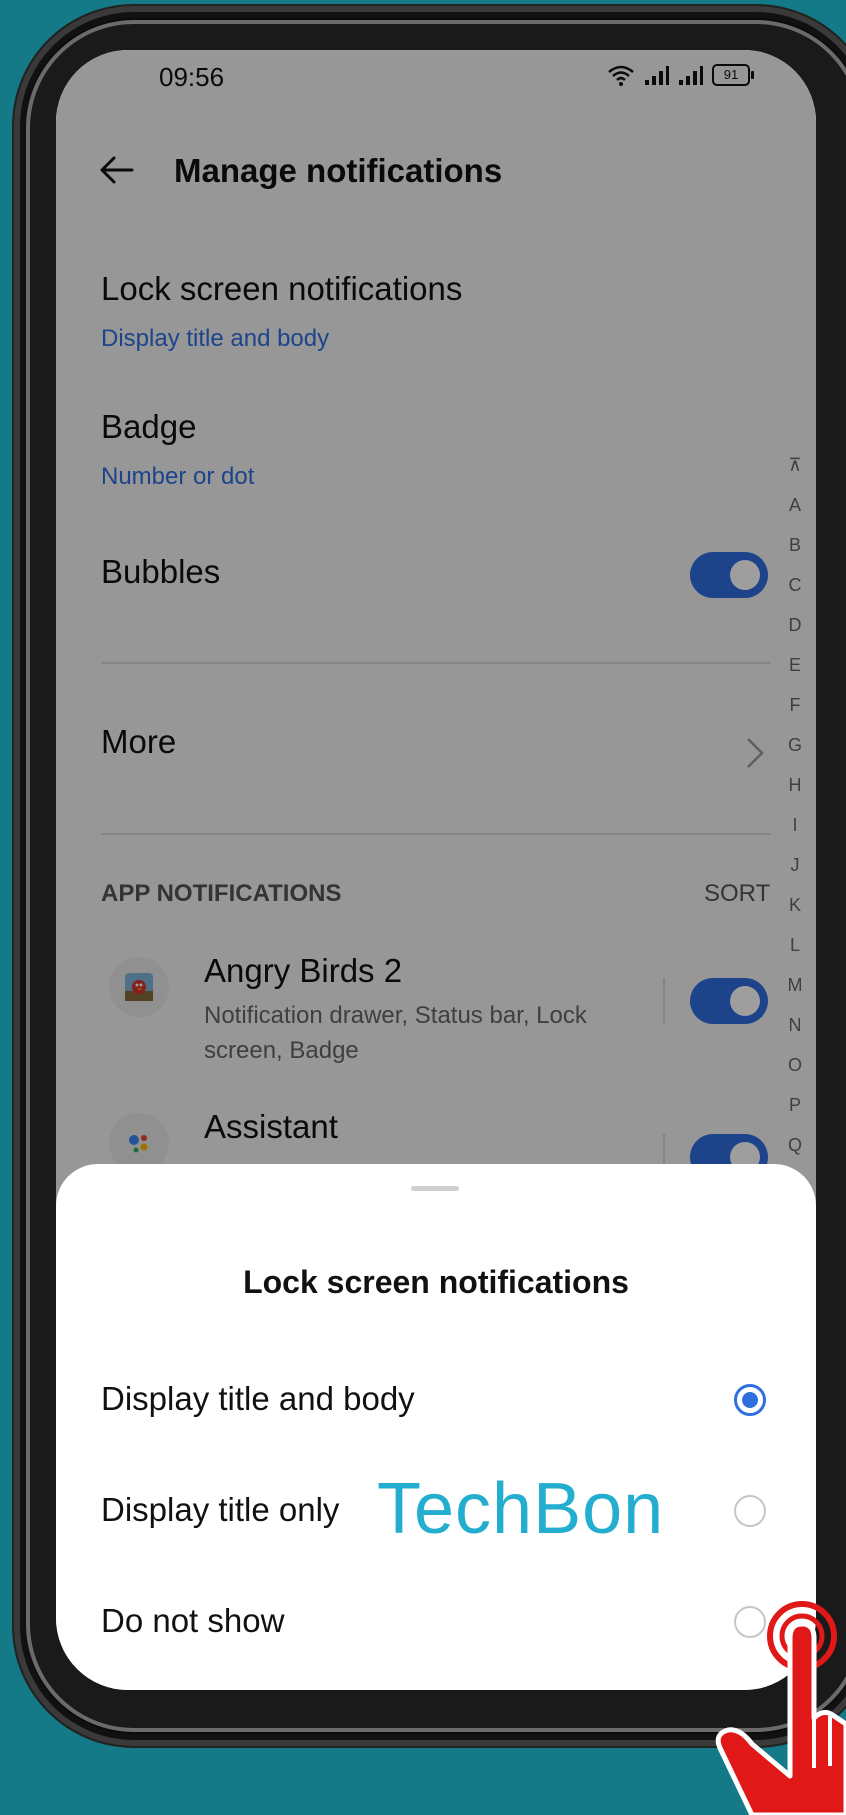 This screenshot has width=846, height=1815. Describe the element at coordinates (521, 1509) in the screenshot. I see `watermark-logo: TechBon` at that location.